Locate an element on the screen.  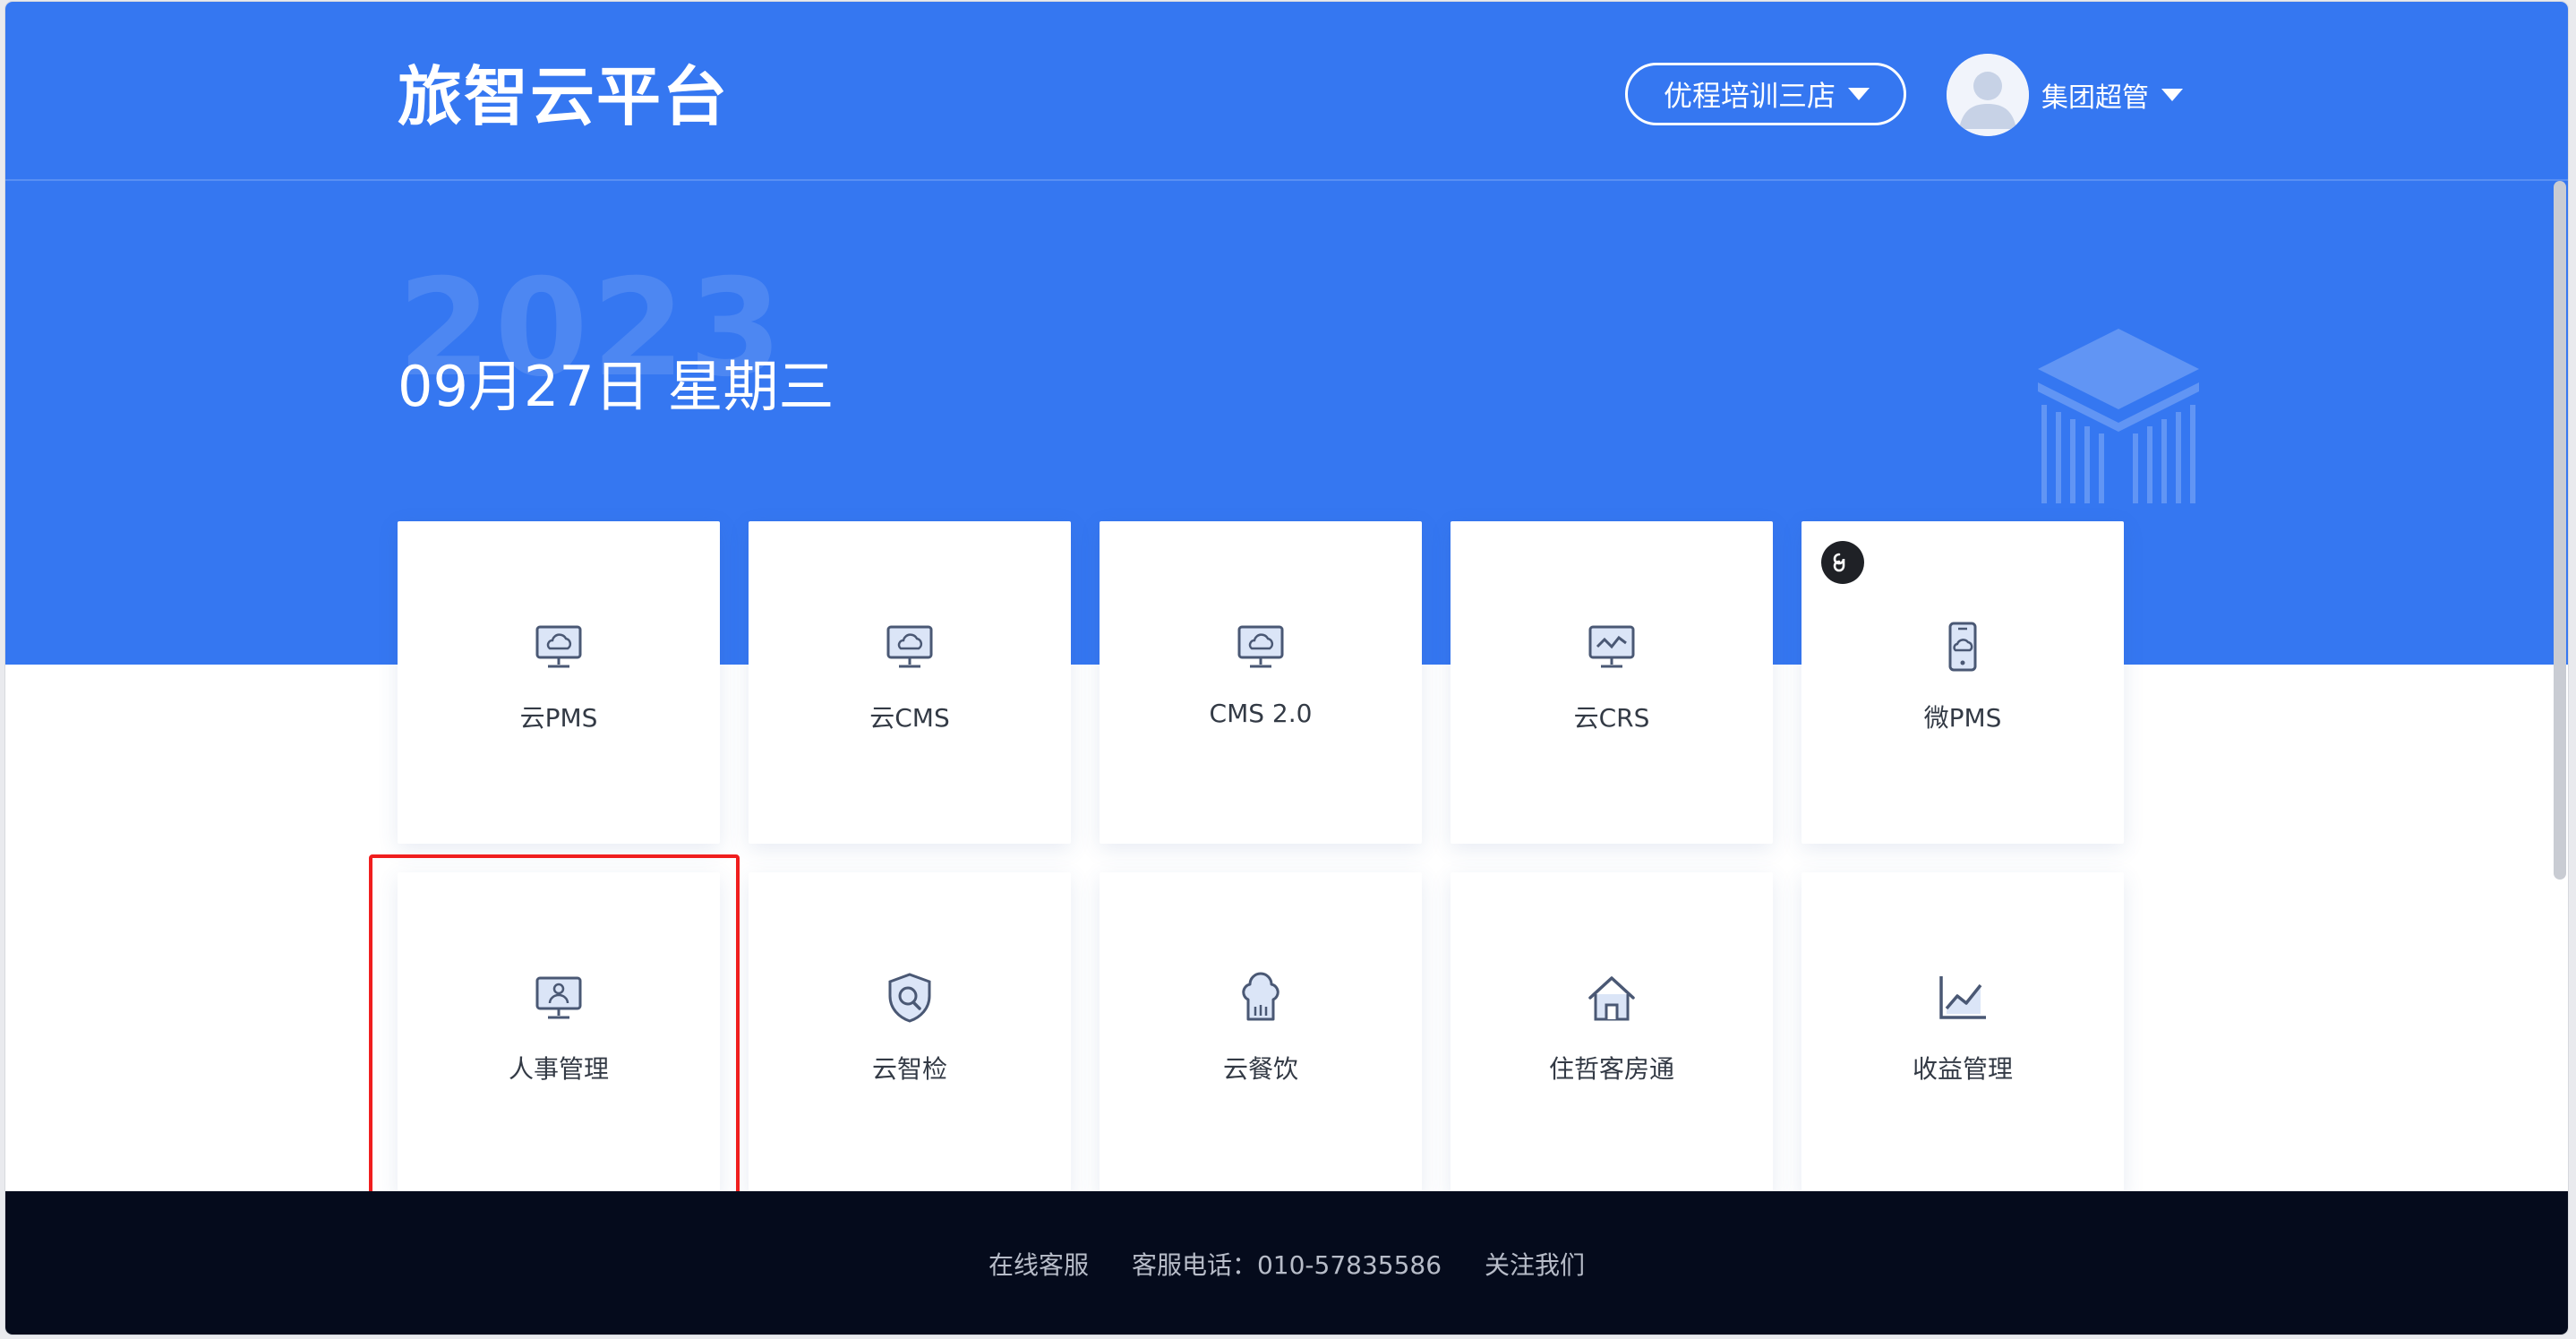
house-icon is located at coordinates (1611, 998).